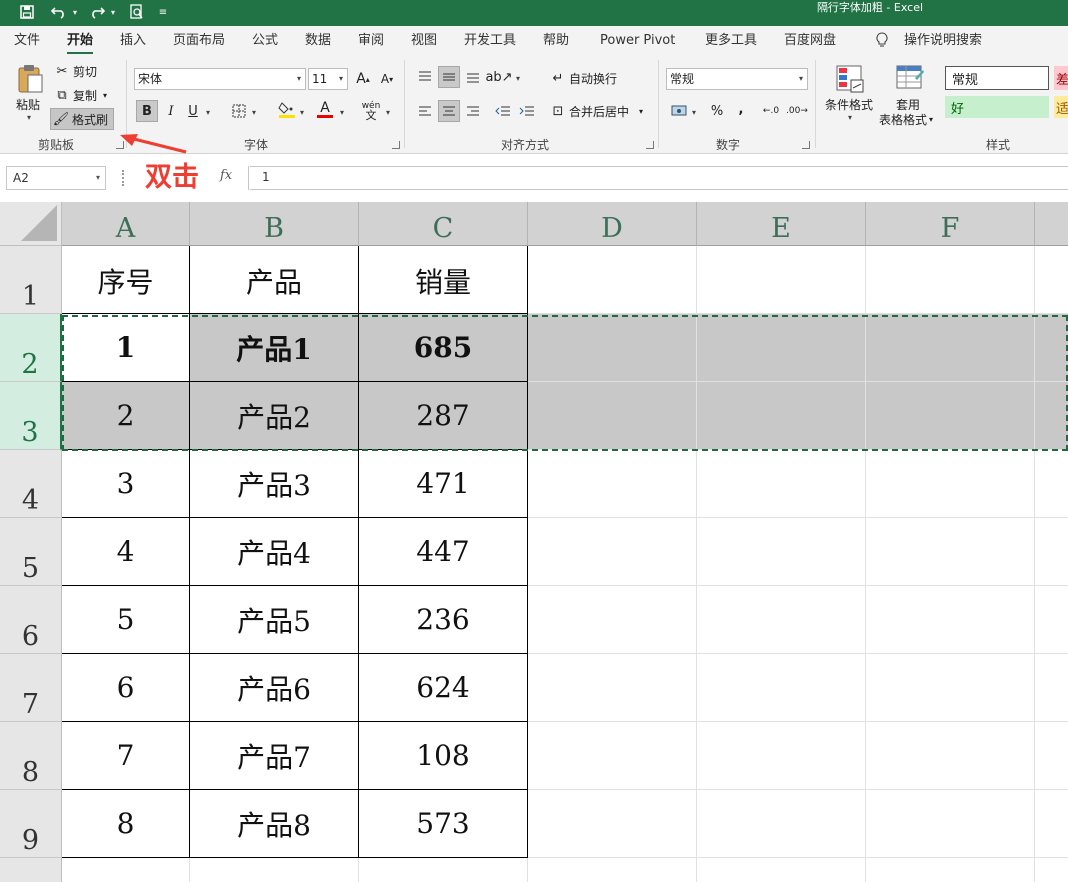 The width and height of the screenshot is (1068, 882). What do you see at coordinates (239, 111) in the screenshot?
I see `borders-icon` at bounding box center [239, 111].